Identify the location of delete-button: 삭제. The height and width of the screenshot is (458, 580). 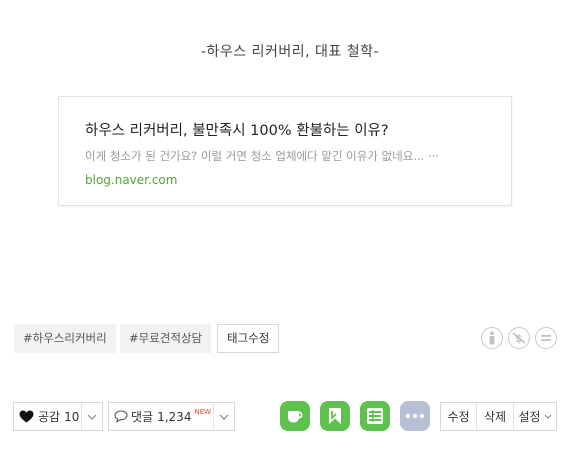
(495, 416).